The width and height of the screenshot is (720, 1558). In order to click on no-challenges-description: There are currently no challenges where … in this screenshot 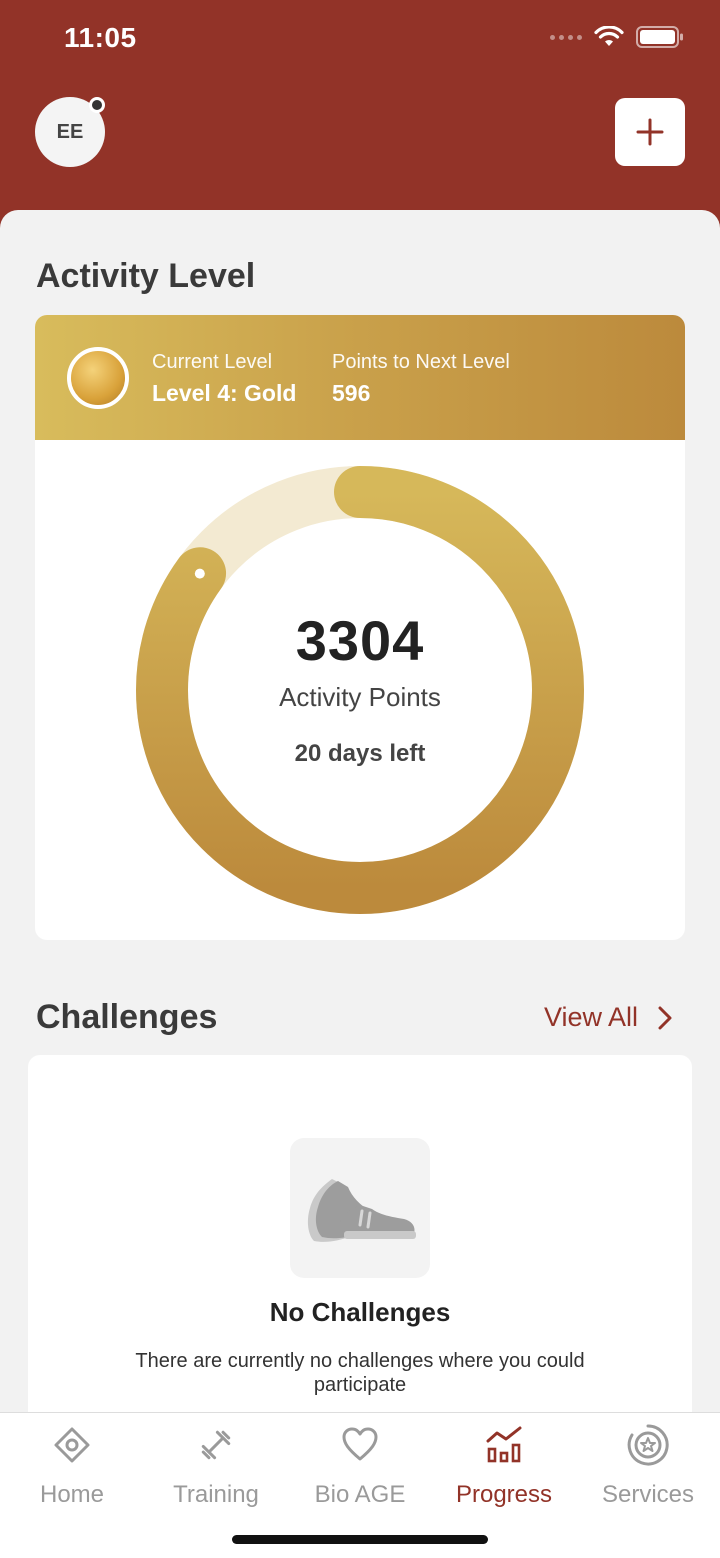, I will do `click(360, 1373)`.